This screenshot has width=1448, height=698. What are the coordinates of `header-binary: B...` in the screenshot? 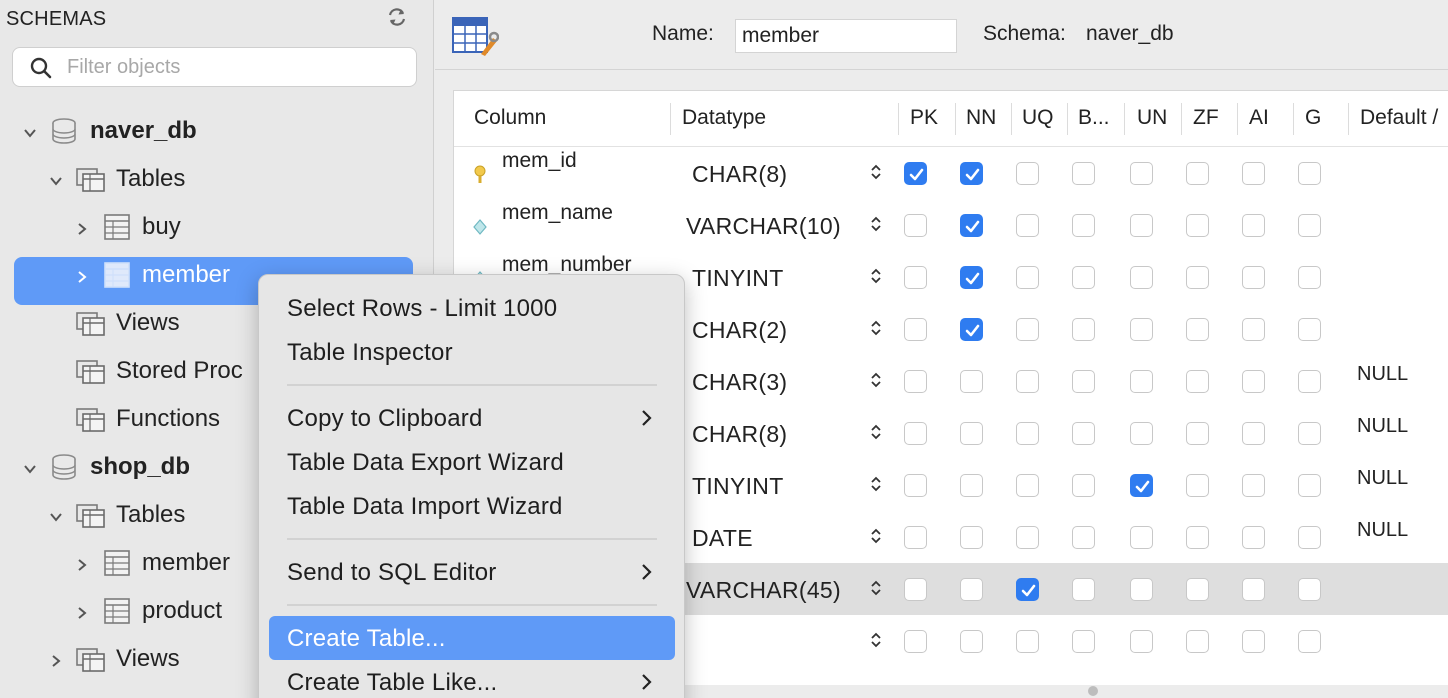 It's located at (1094, 118).